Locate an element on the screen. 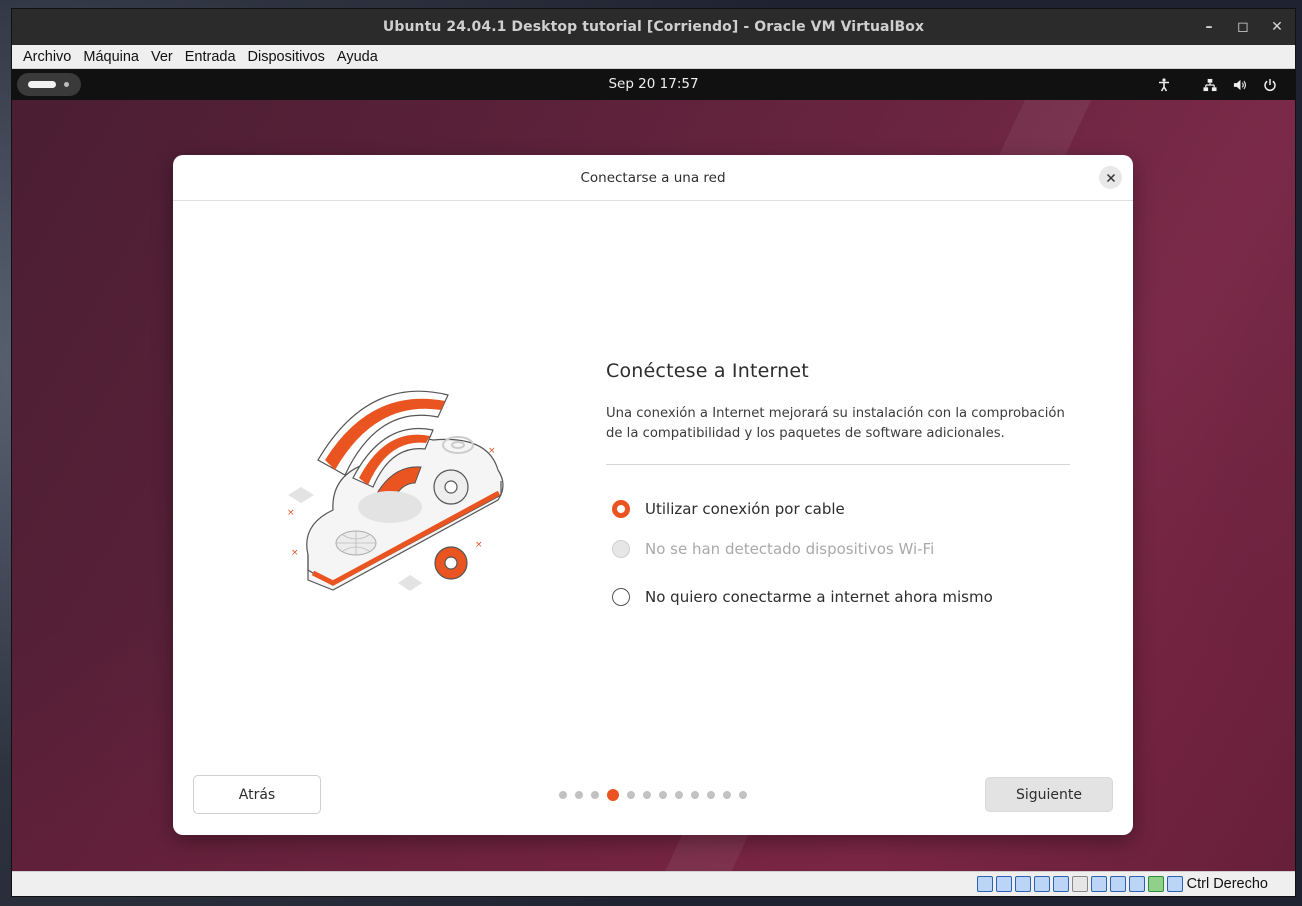  volume-icon is located at coordinates (1240, 85).